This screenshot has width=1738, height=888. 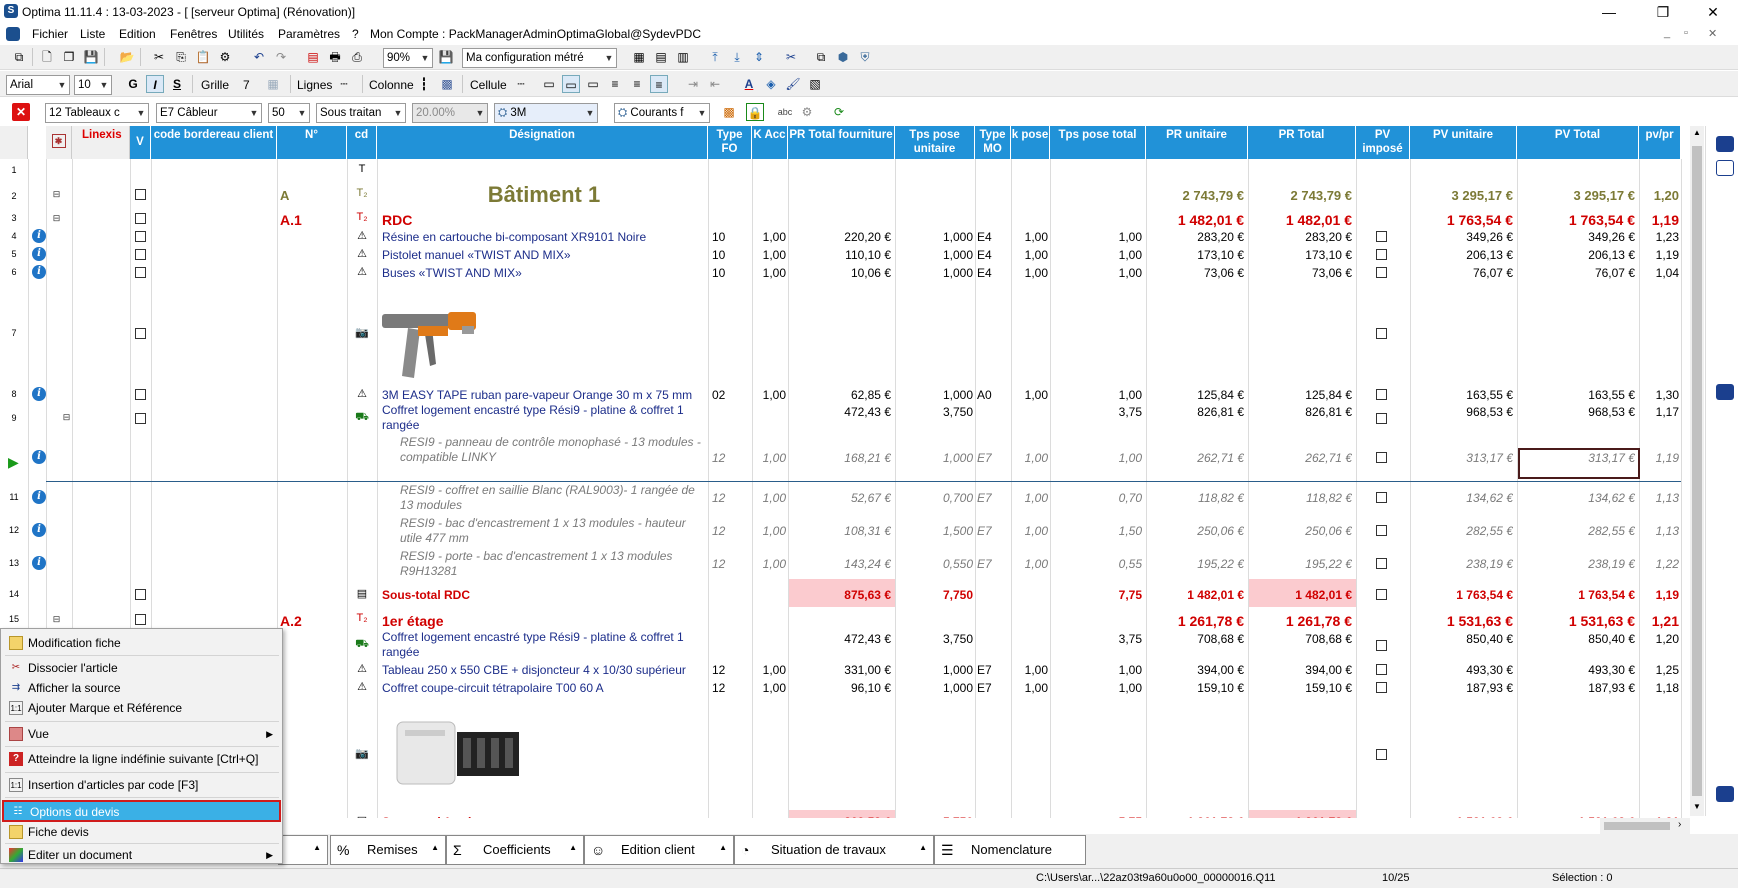 What do you see at coordinates (1197, 142) in the screenshot?
I see `header-pr-unitaire: PR unitaire` at bounding box center [1197, 142].